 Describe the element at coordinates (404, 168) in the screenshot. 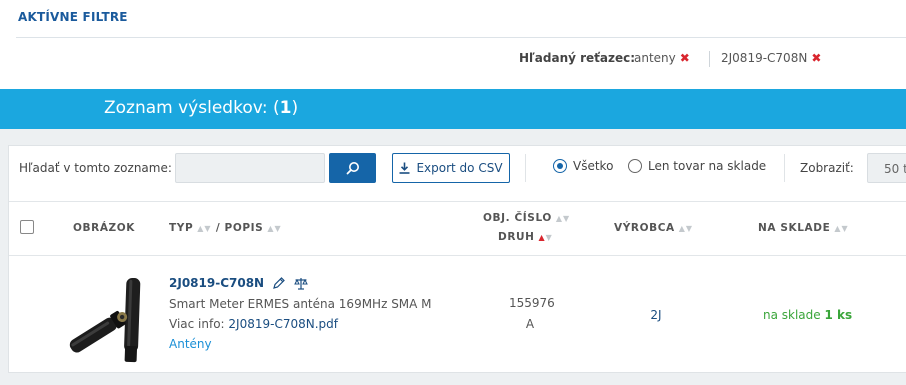

I see `download-icon` at that location.